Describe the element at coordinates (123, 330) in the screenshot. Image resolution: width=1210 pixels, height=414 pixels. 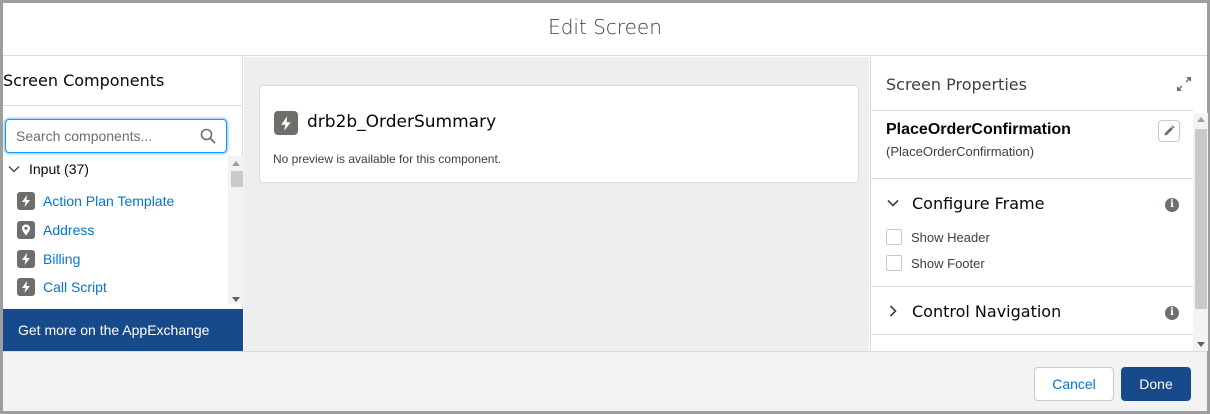
I see `appexchange-link: Get more on the AppExchange` at that location.